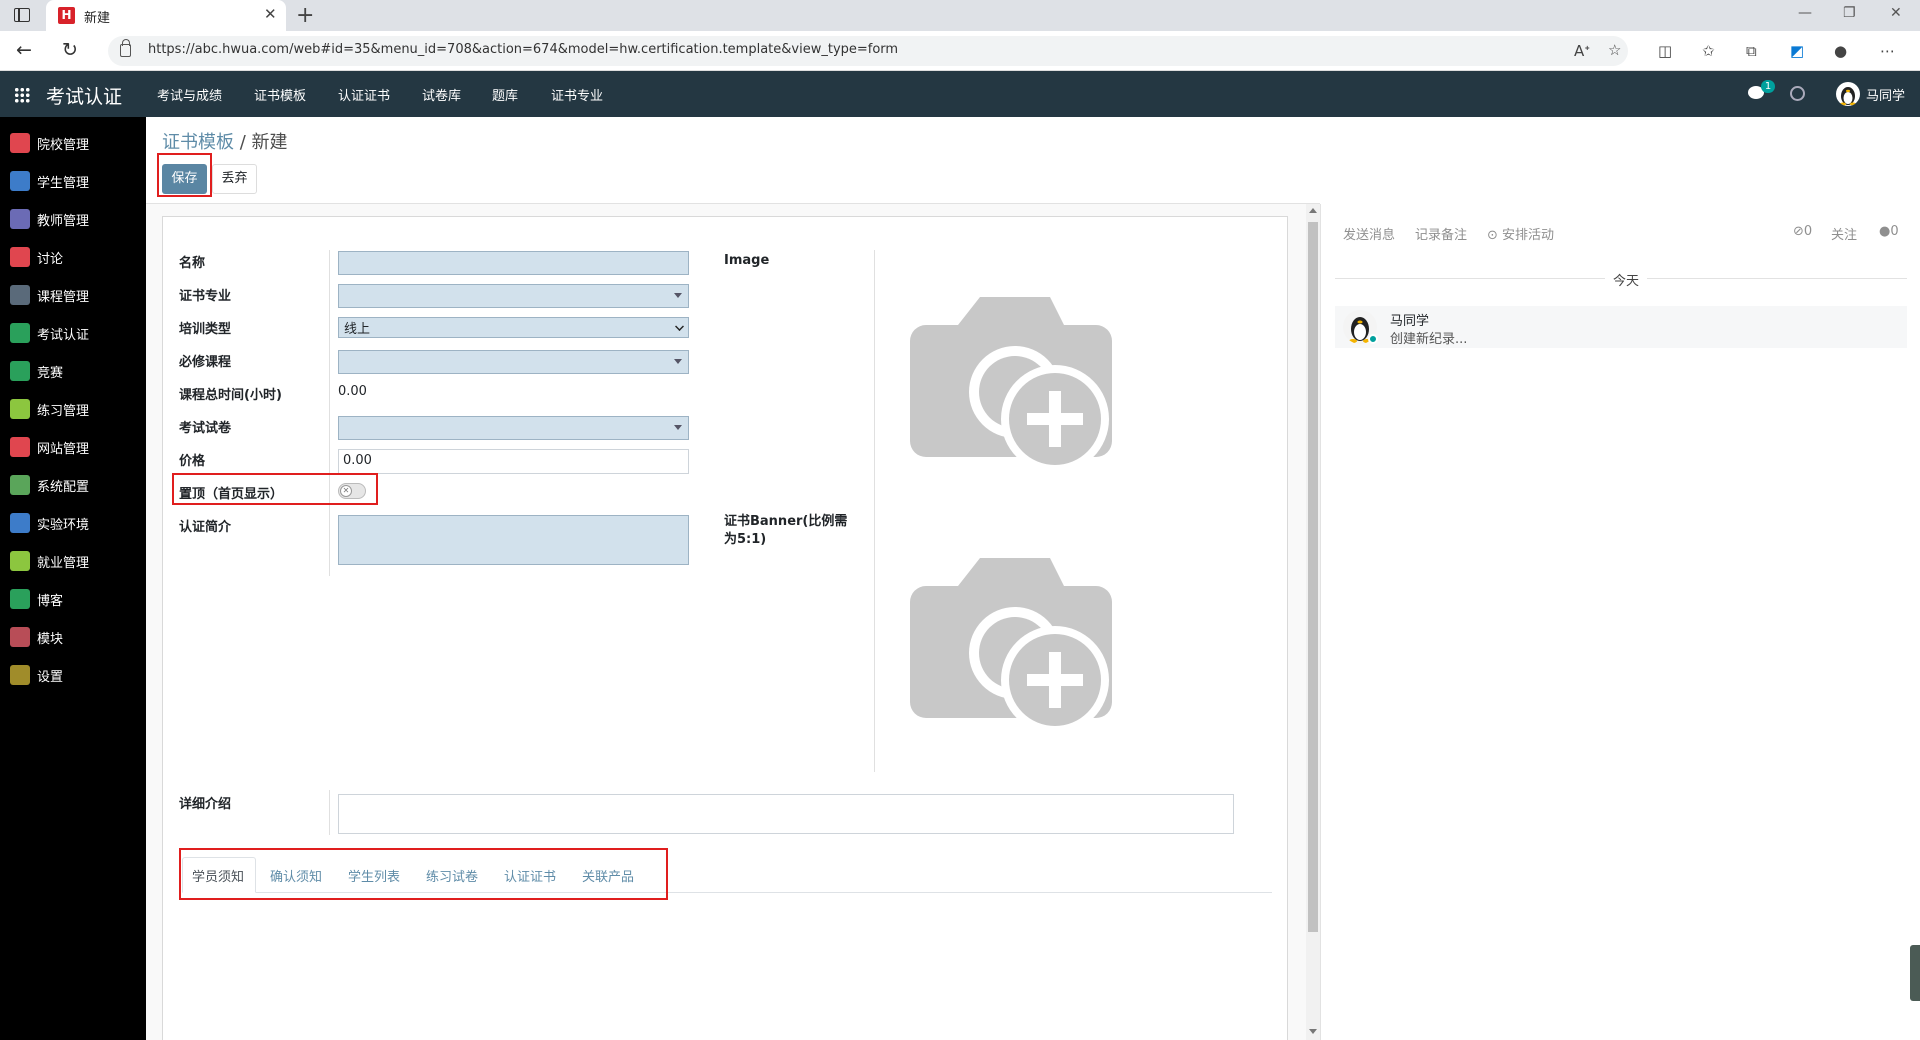  Describe the element at coordinates (198, 142) in the screenshot. I see `breadcrumb-parent: 证书模板` at that location.